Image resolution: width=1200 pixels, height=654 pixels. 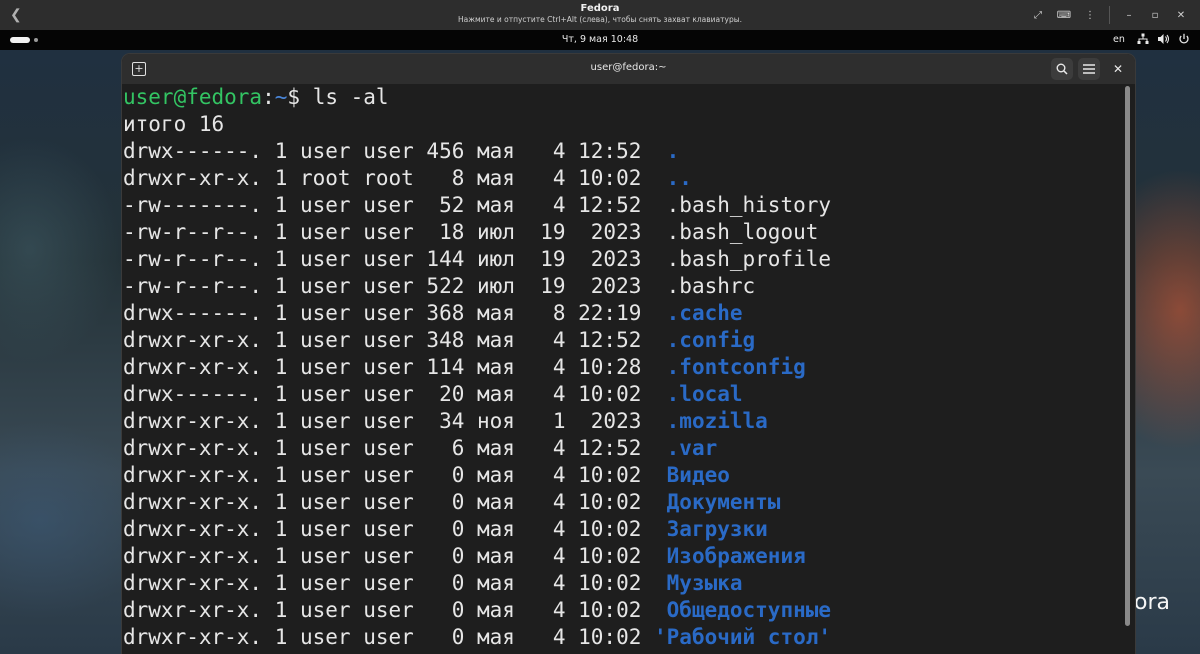 What do you see at coordinates (736, 367) in the screenshot?
I see `directory-name: .fontconfig` at bounding box center [736, 367].